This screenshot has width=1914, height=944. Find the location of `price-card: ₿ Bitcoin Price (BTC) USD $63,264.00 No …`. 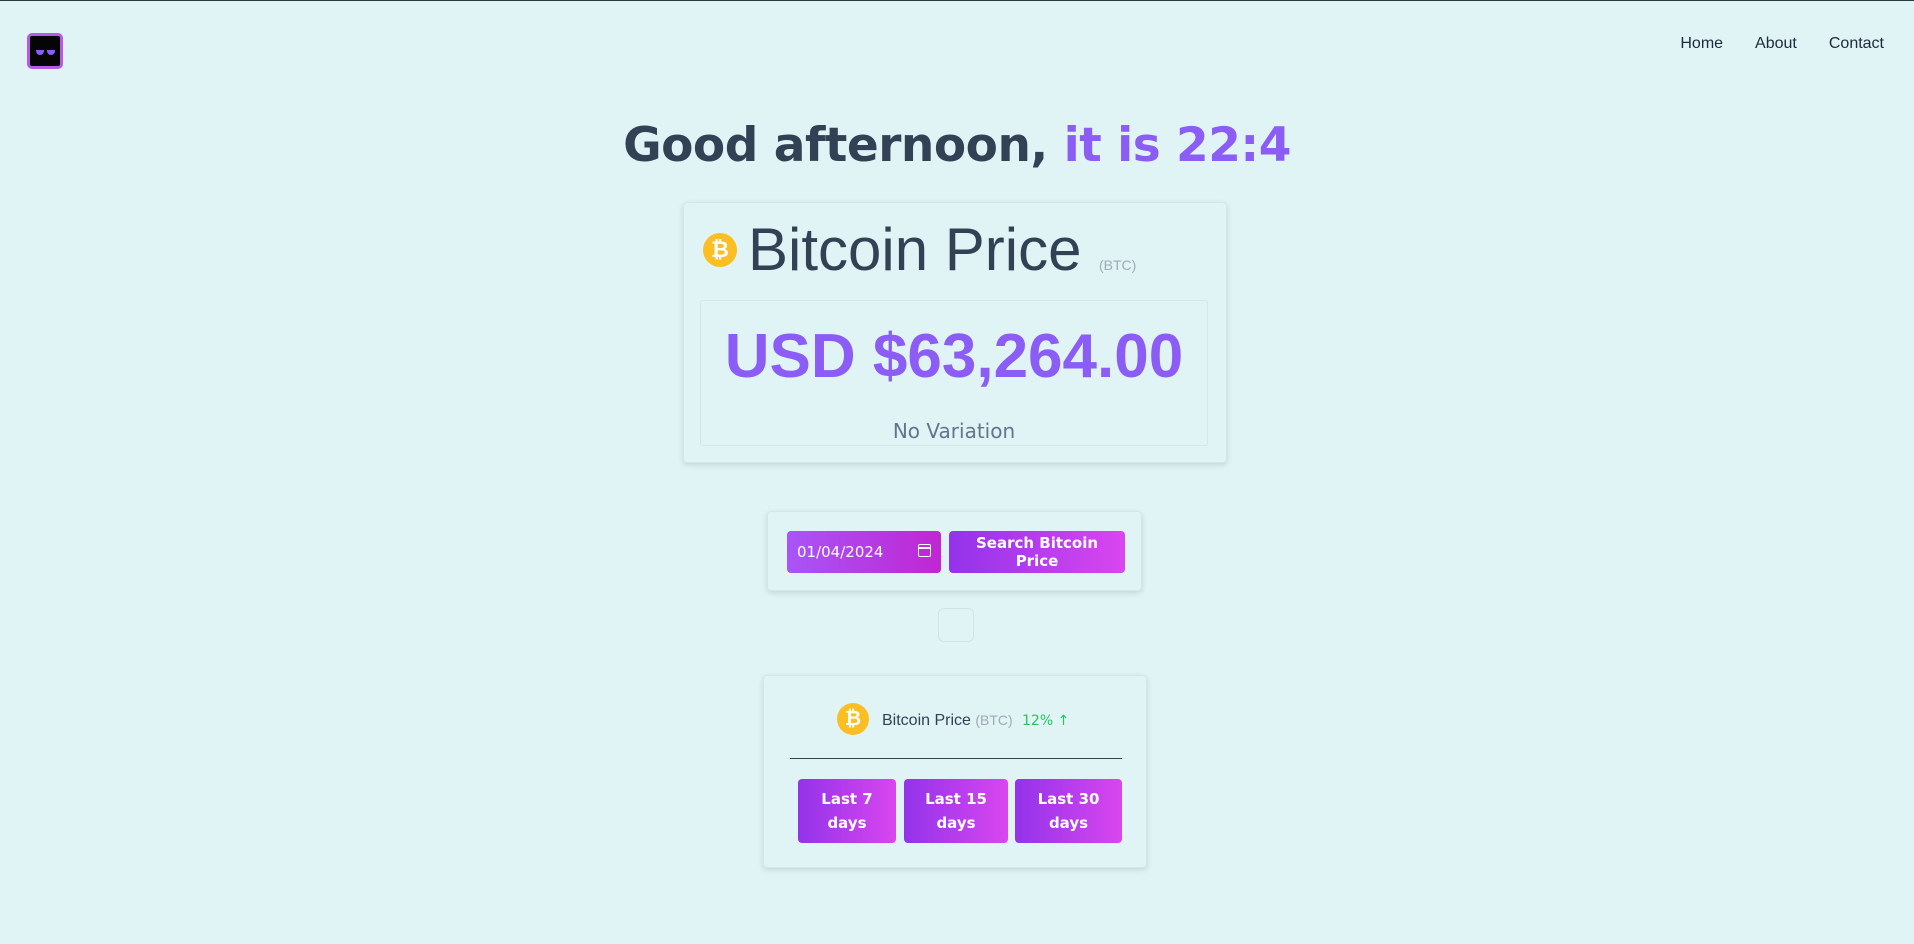

price-card: ₿ Bitcoin Price (BTC) USD $63,264.00 No … is located at coordinates (955, 332).